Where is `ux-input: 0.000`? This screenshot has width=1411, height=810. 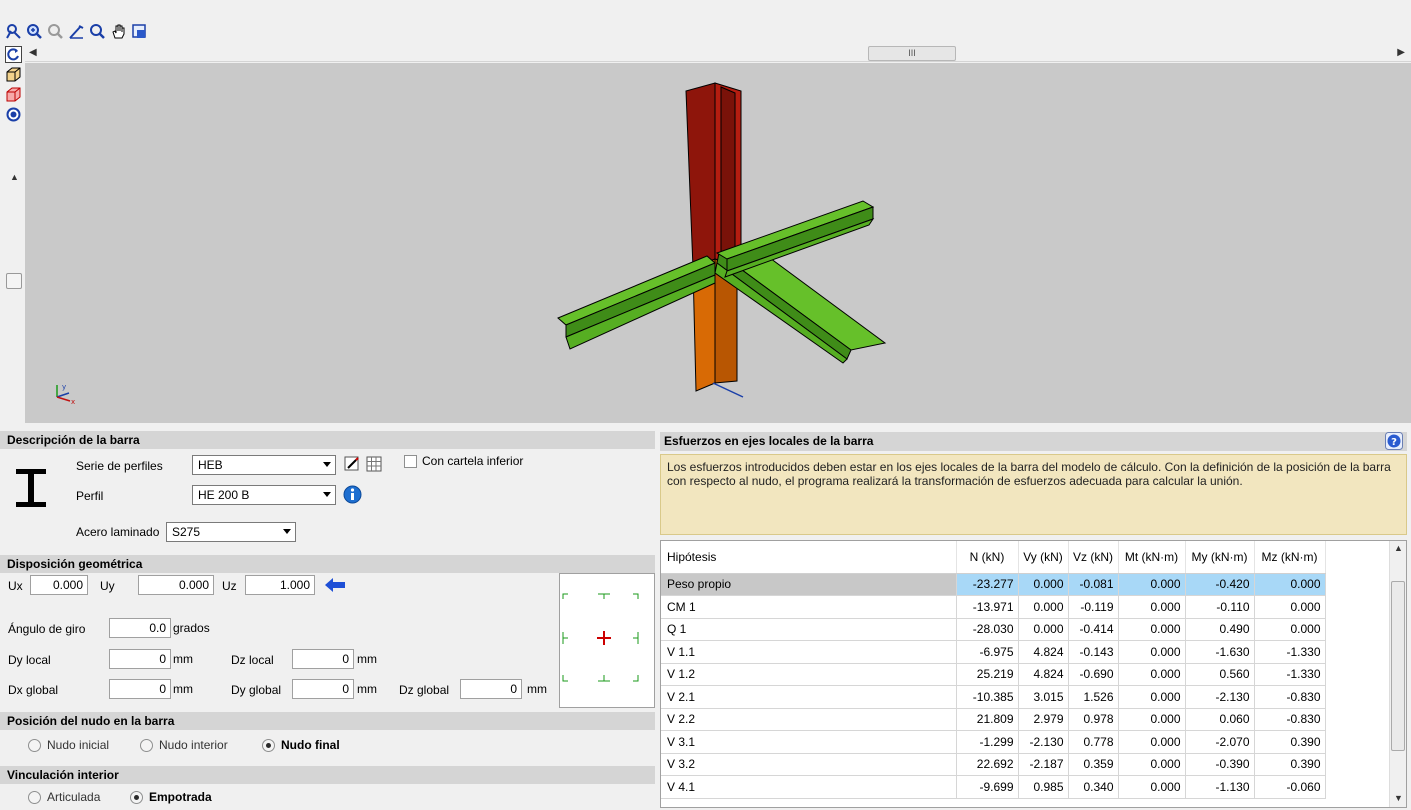 ux-input: 0.000 is located at coordinates (59, 585).